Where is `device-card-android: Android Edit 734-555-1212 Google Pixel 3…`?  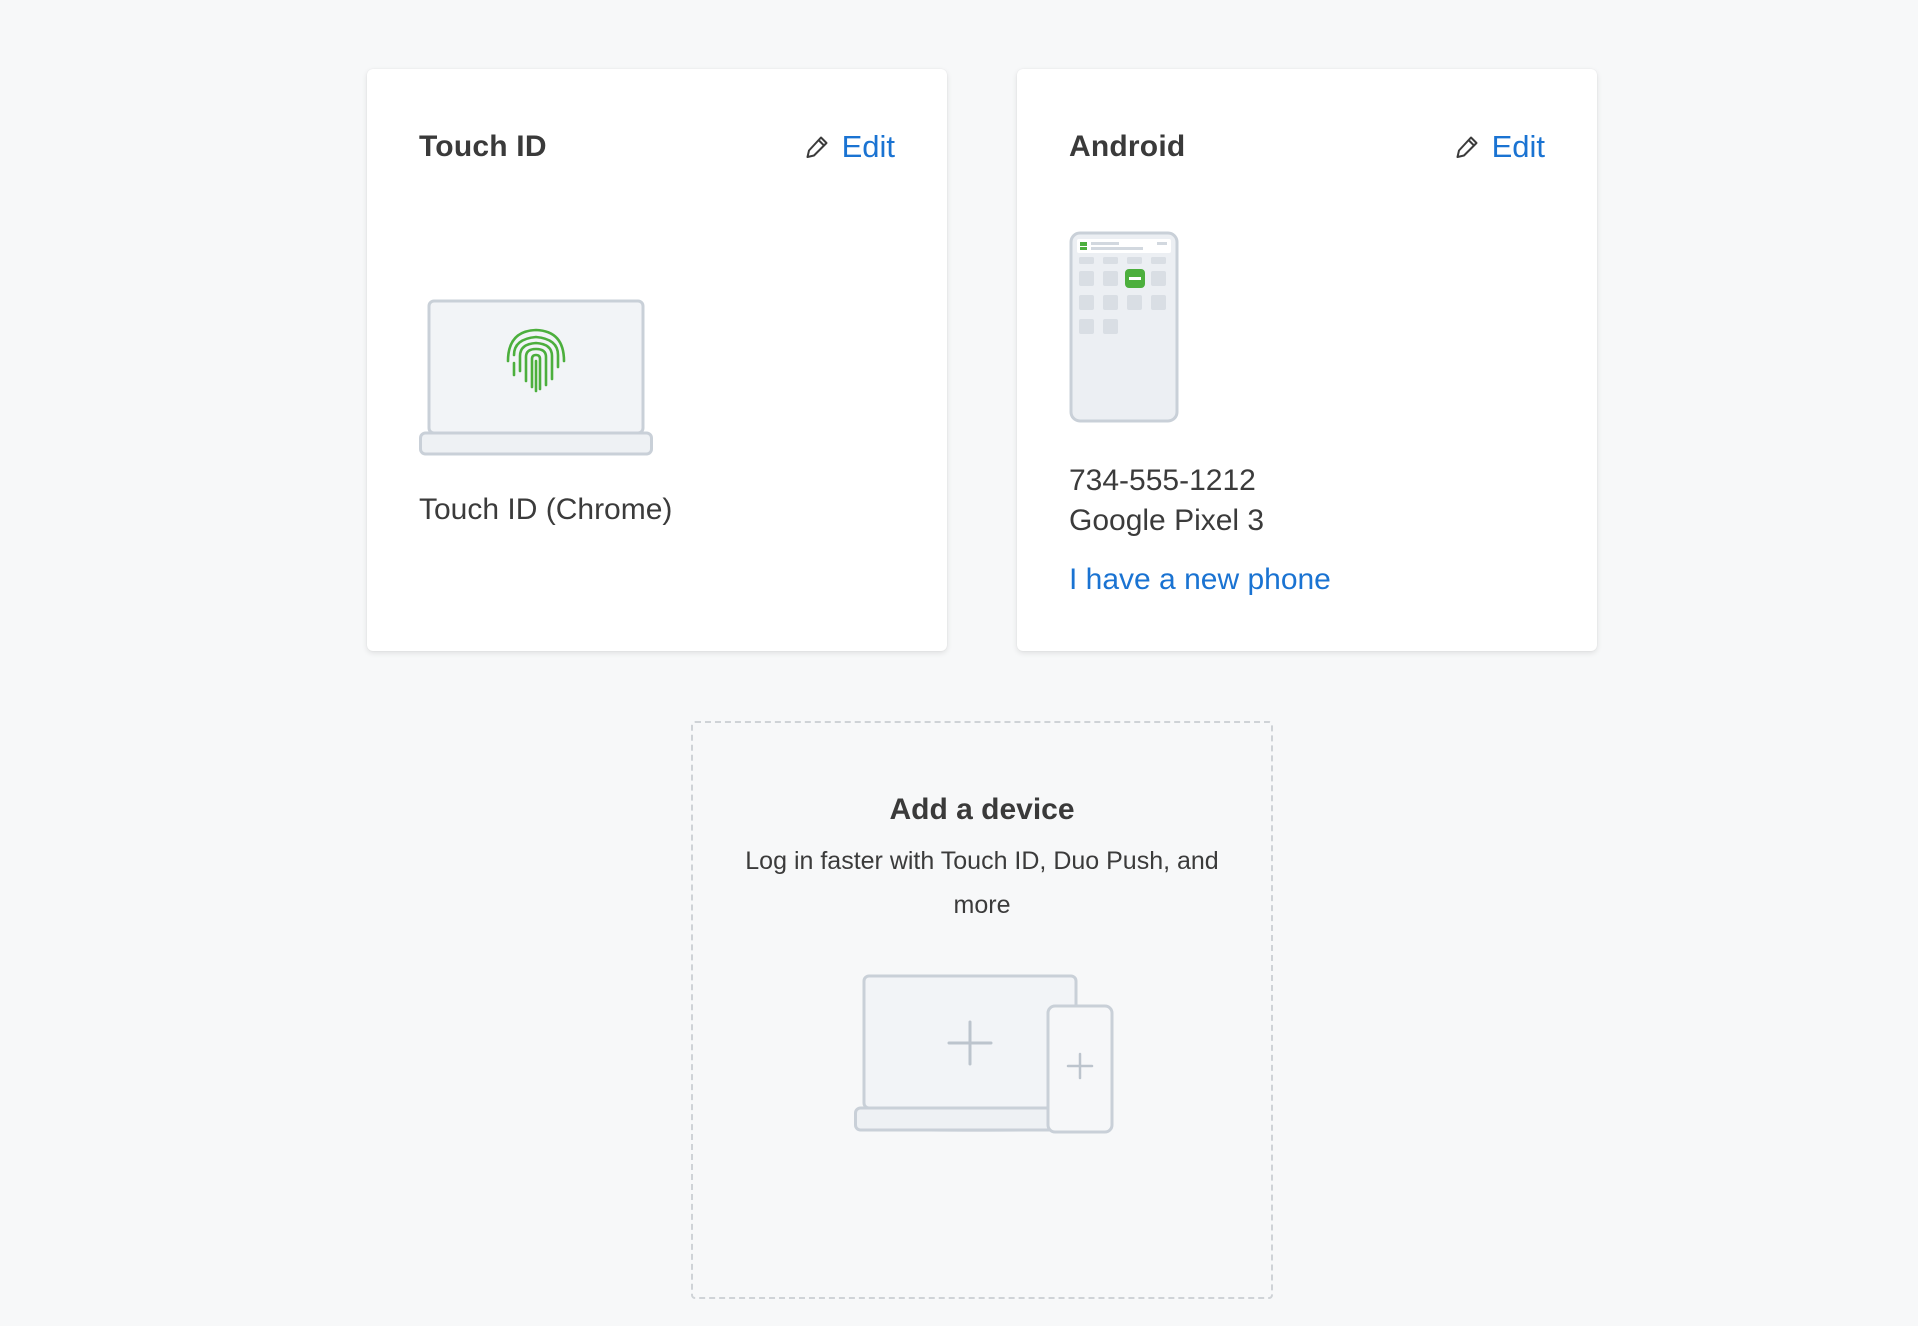 device-card-android: Android Edit 734-555-1212 Google Pixel 3… is located at coordinates (1307, 360).